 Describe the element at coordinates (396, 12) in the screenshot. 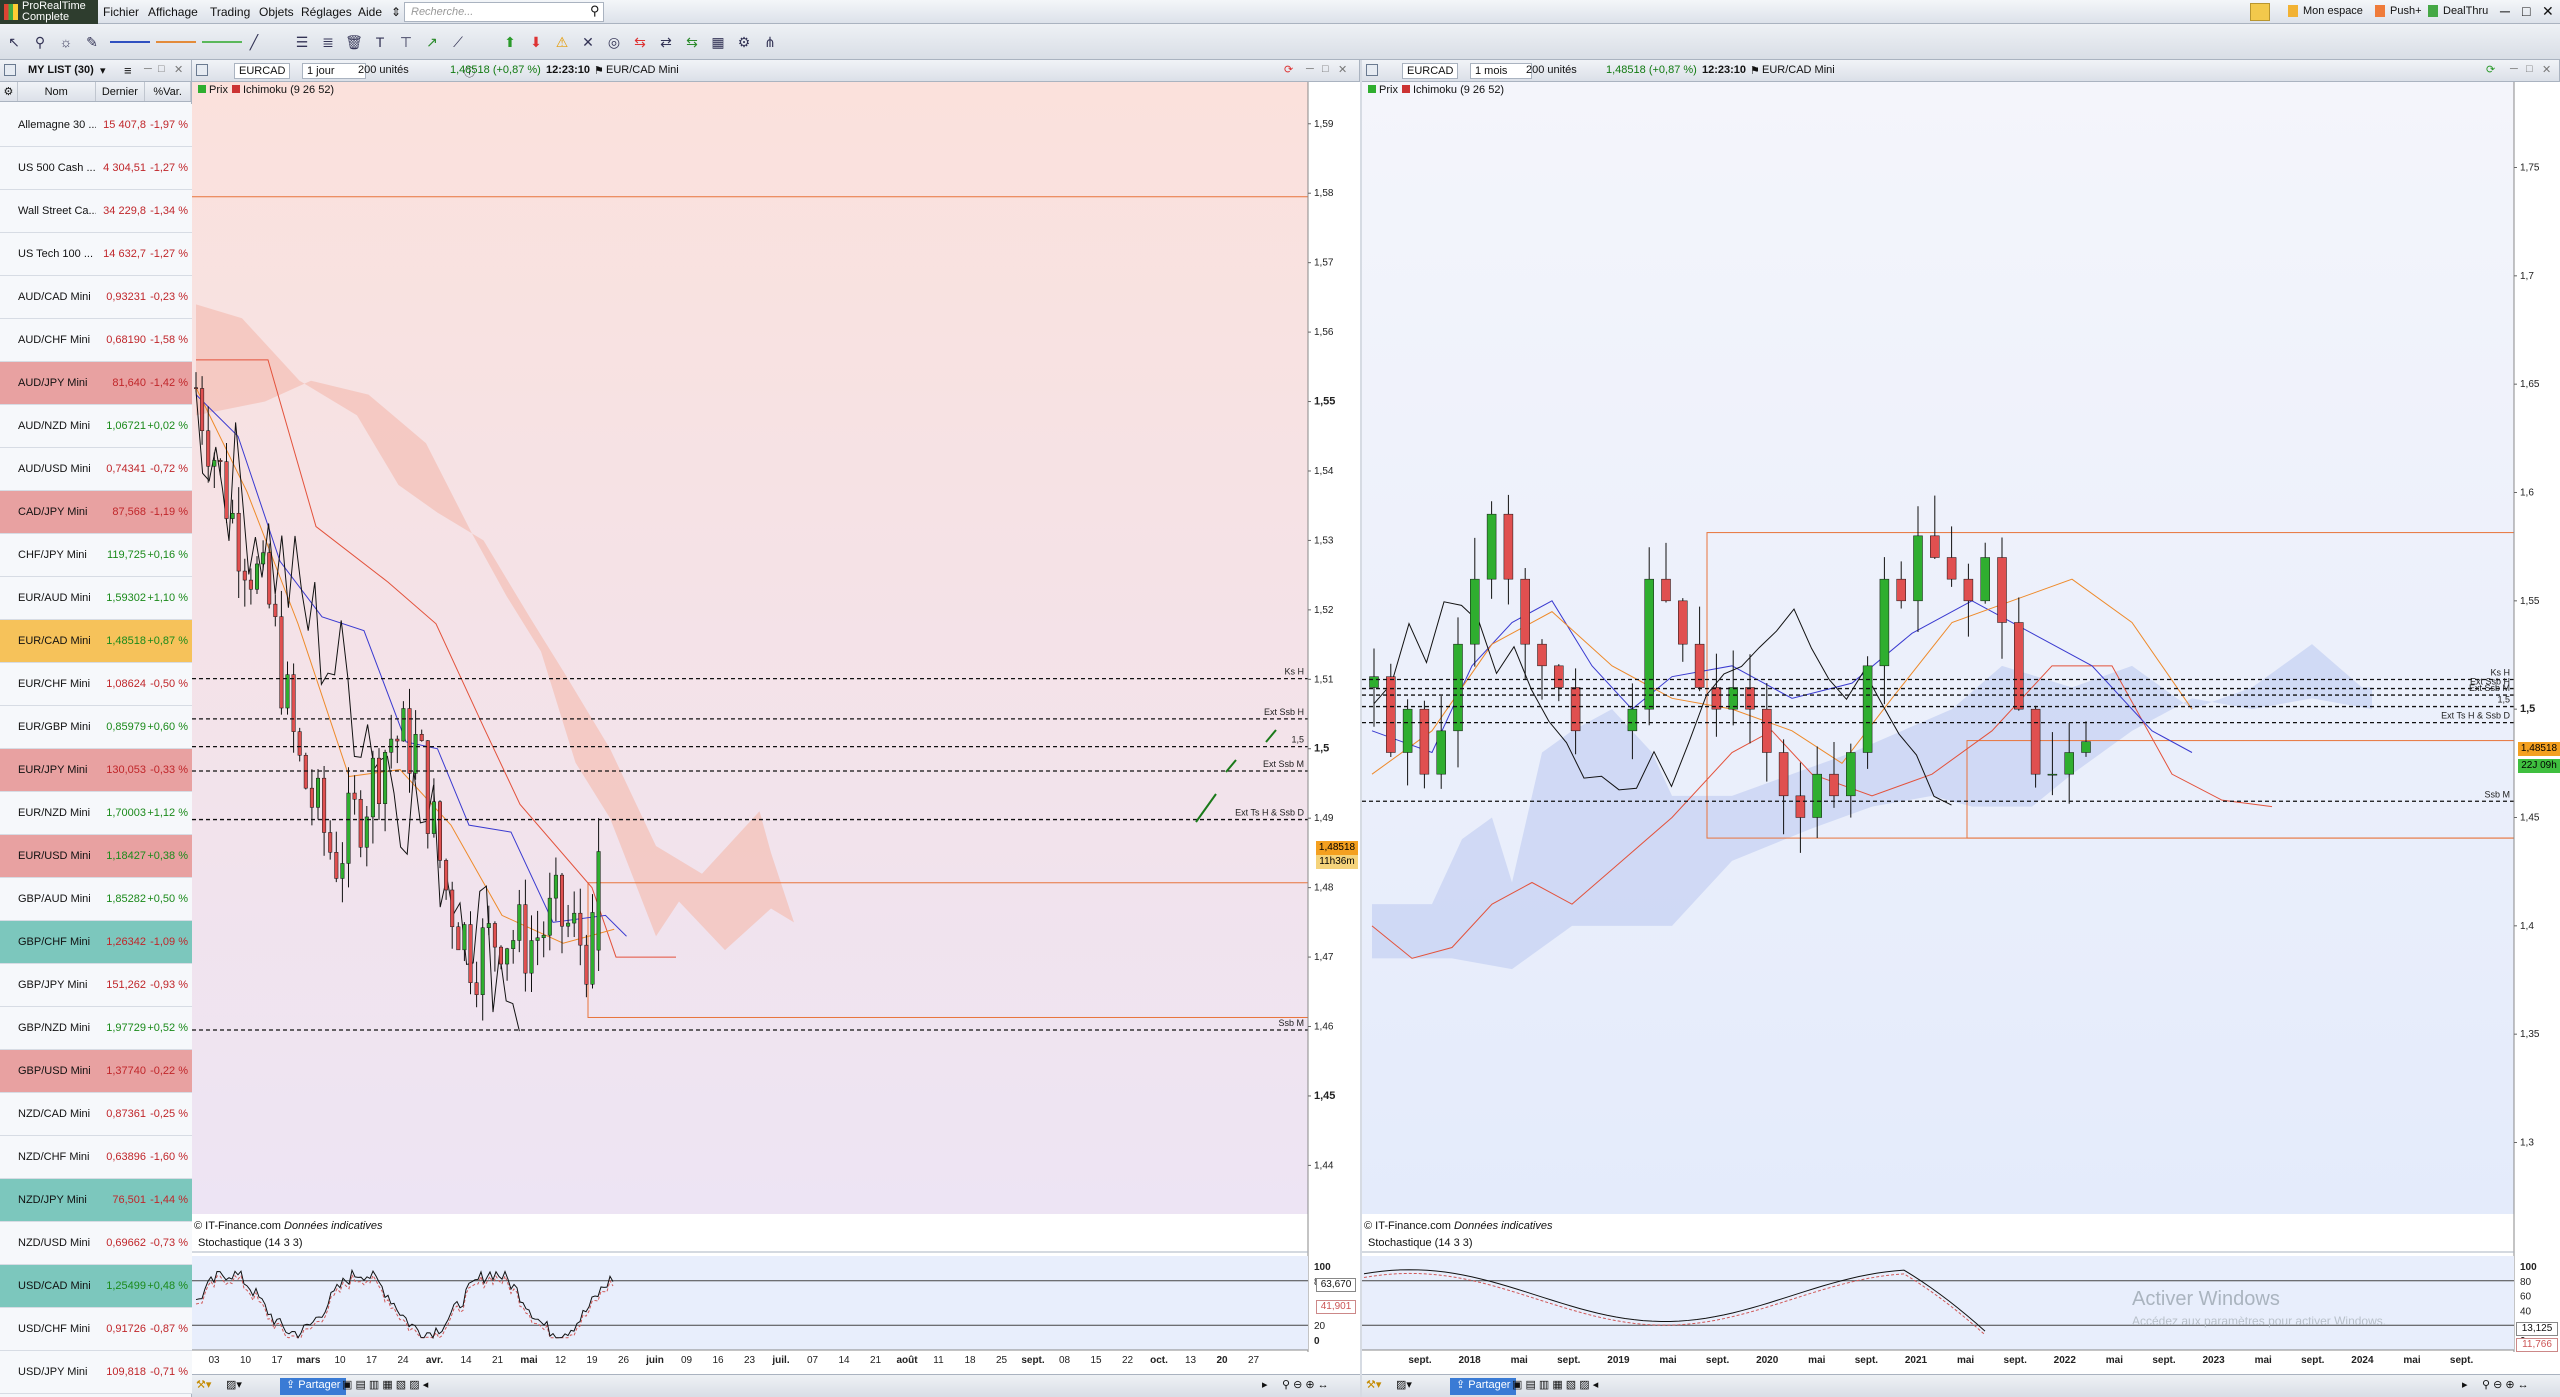

I see `search-toggle-icon: ⇕` at that location.